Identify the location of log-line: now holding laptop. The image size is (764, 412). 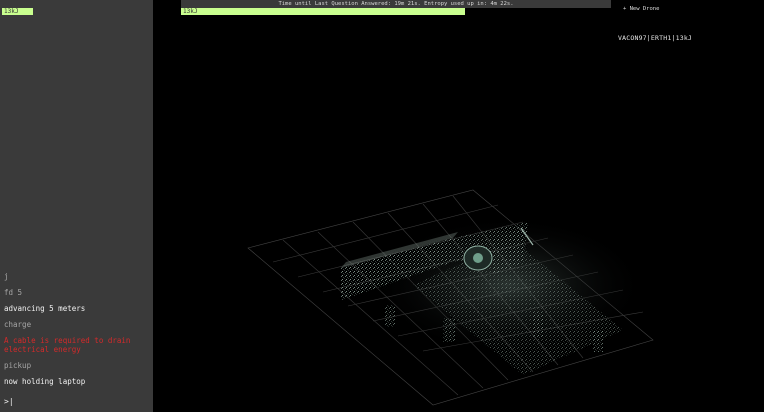
(45, 381).